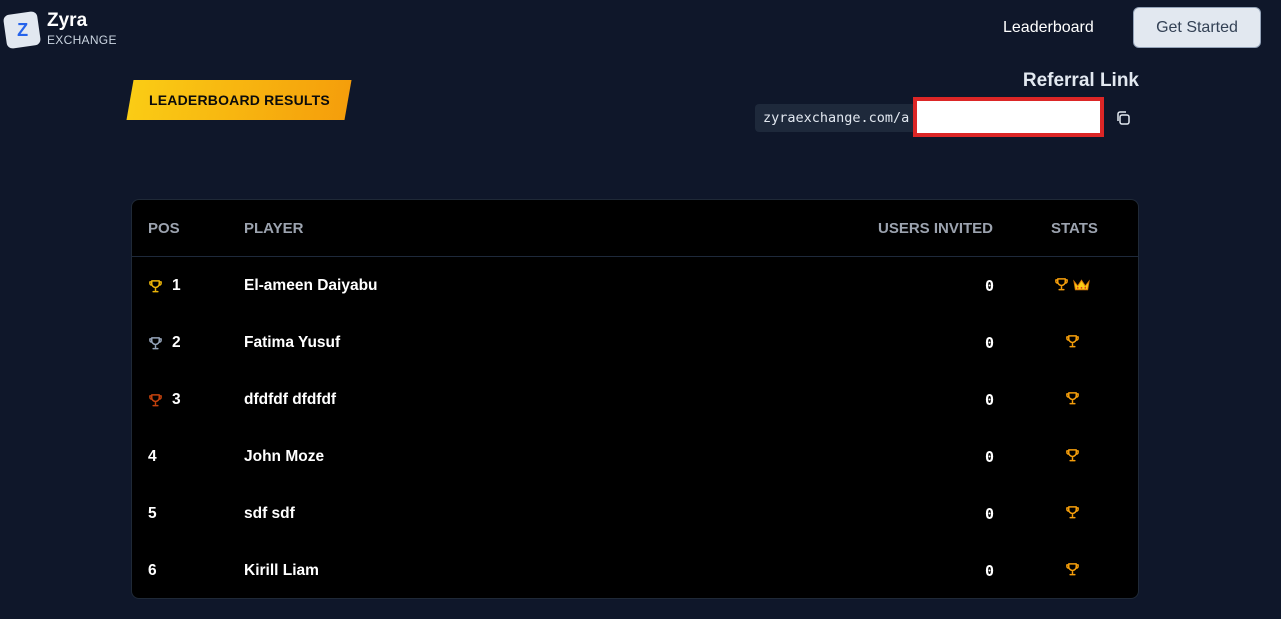  I want to click on row-player-name: sdf sdf, so click(269, 513).